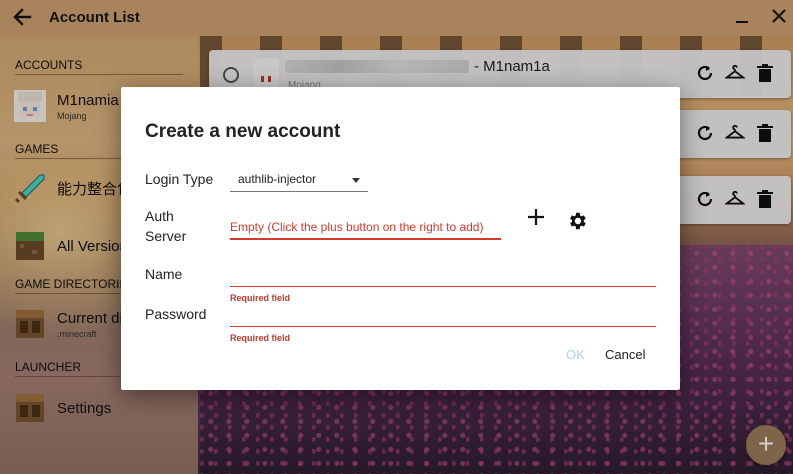  I want to click on ok-button: OK, so click(575, 354).